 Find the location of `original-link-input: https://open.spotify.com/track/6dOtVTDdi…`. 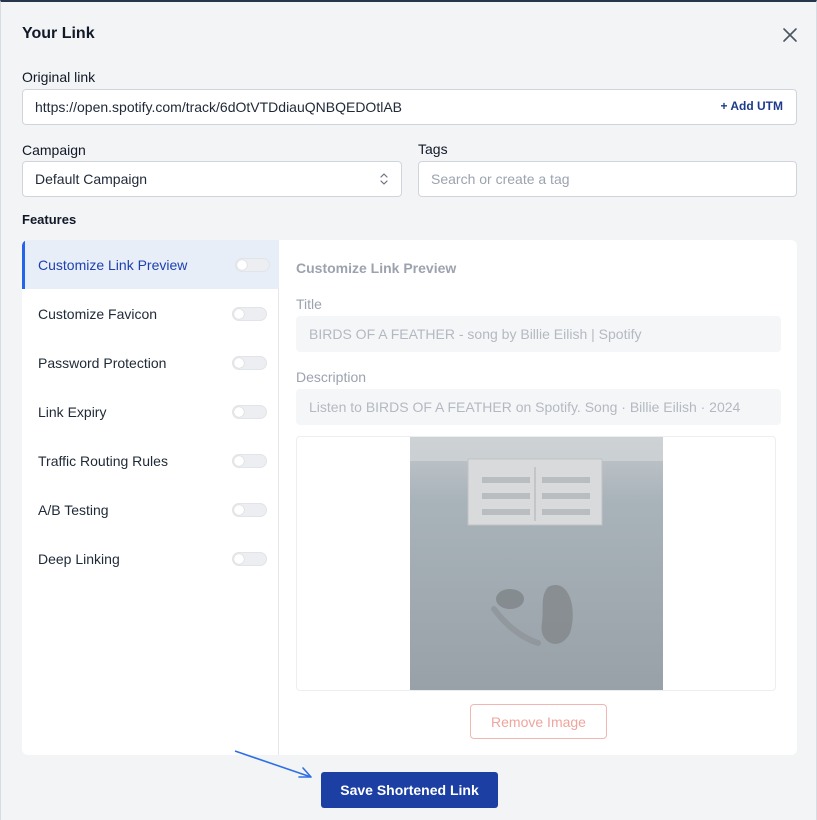

original-link-input: https://open.spotify.com/track/6dOtVTDdi… is located at coordinates (409, 107).